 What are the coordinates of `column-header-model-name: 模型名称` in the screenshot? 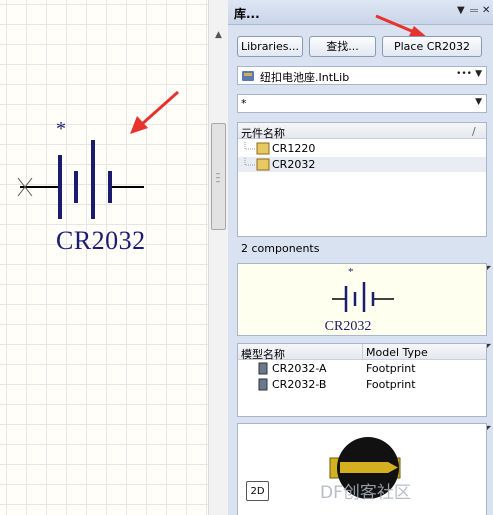 It's located at (263, 354).